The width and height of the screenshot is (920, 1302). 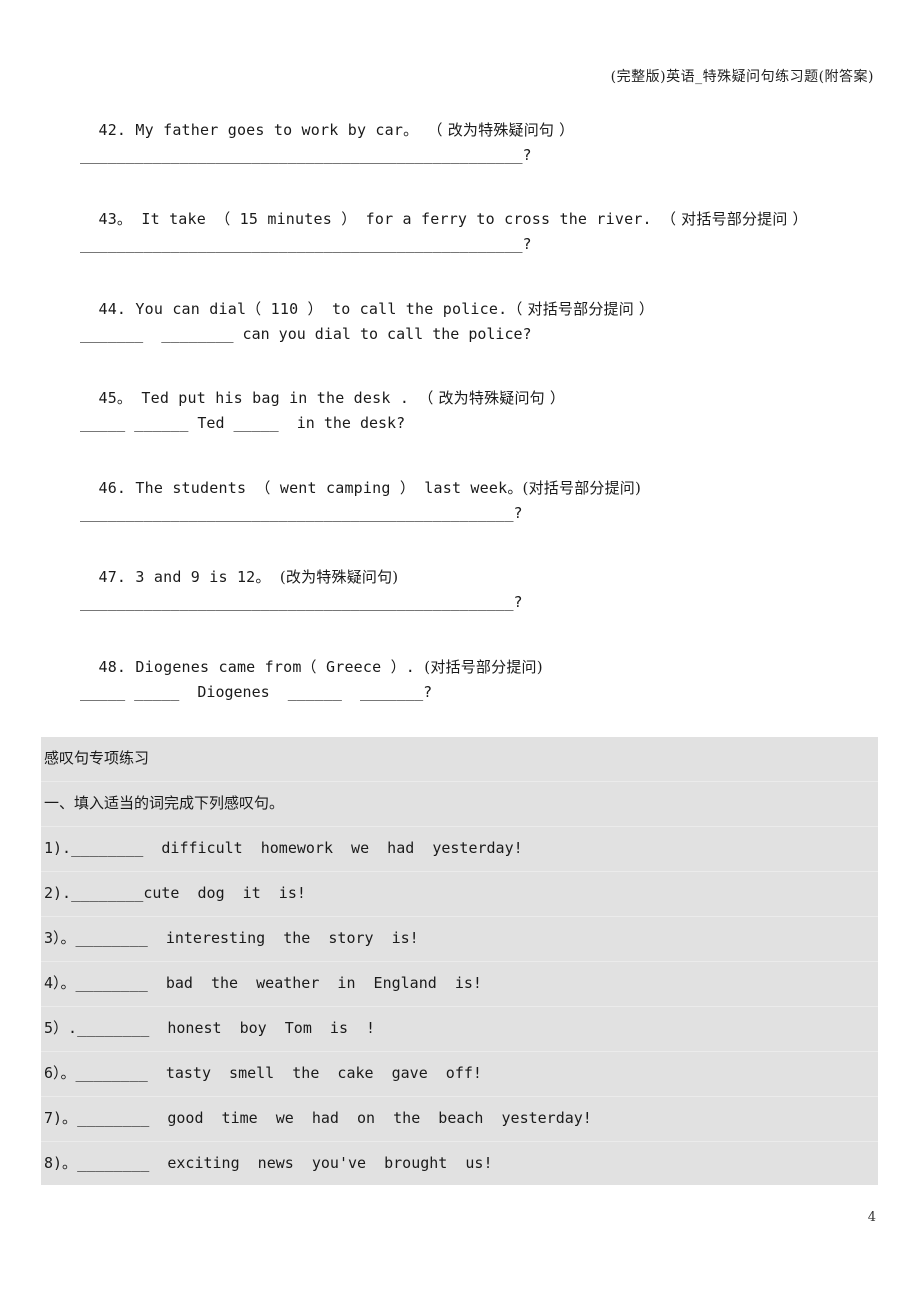 I want to click on answer-line-45: _____ ______ Ted _____ in the desk?, so click(x=242, y=423).